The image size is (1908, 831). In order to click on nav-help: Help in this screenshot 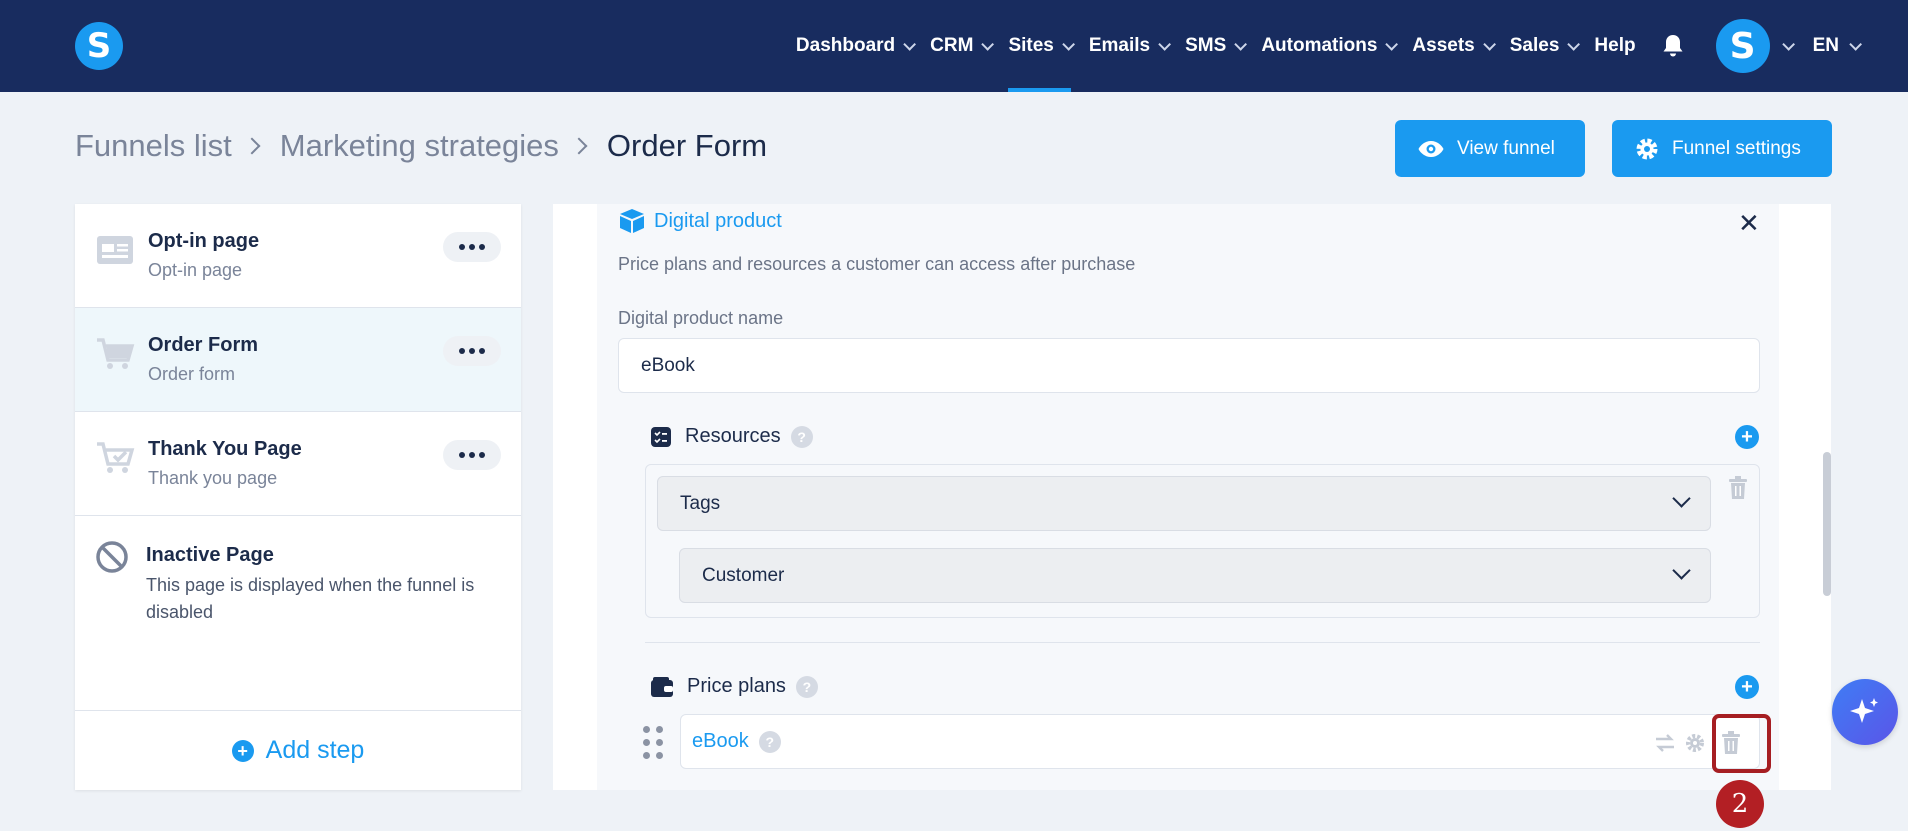, I will do `click(1614, 46)`.